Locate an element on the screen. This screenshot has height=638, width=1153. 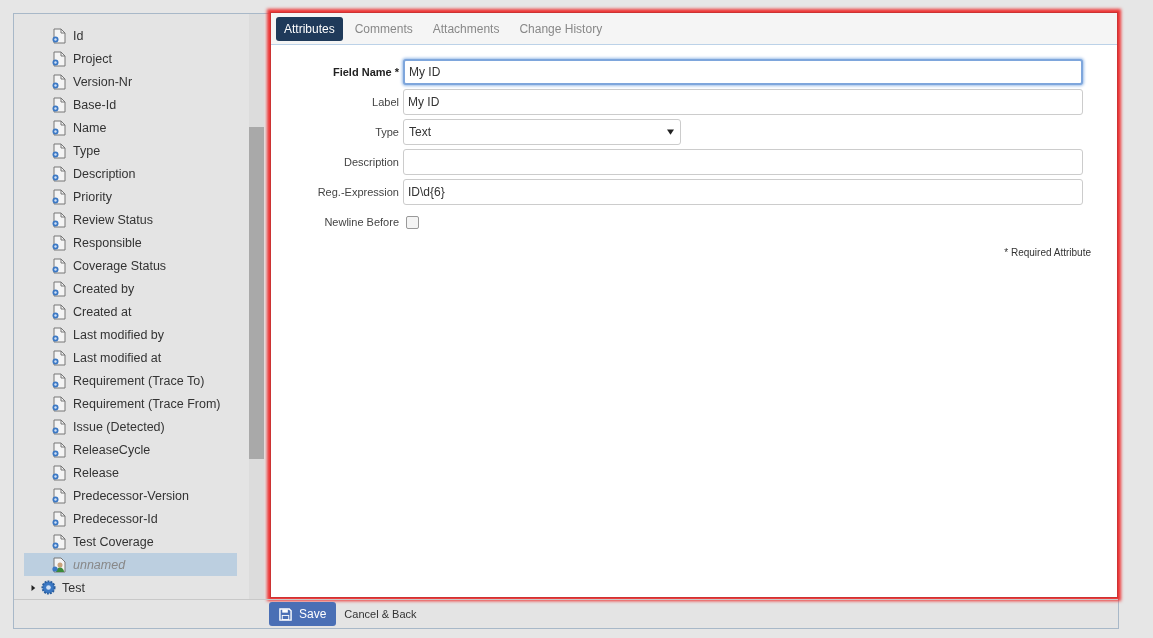
tree-item: Last modified at is located at coordinates (130, 357).